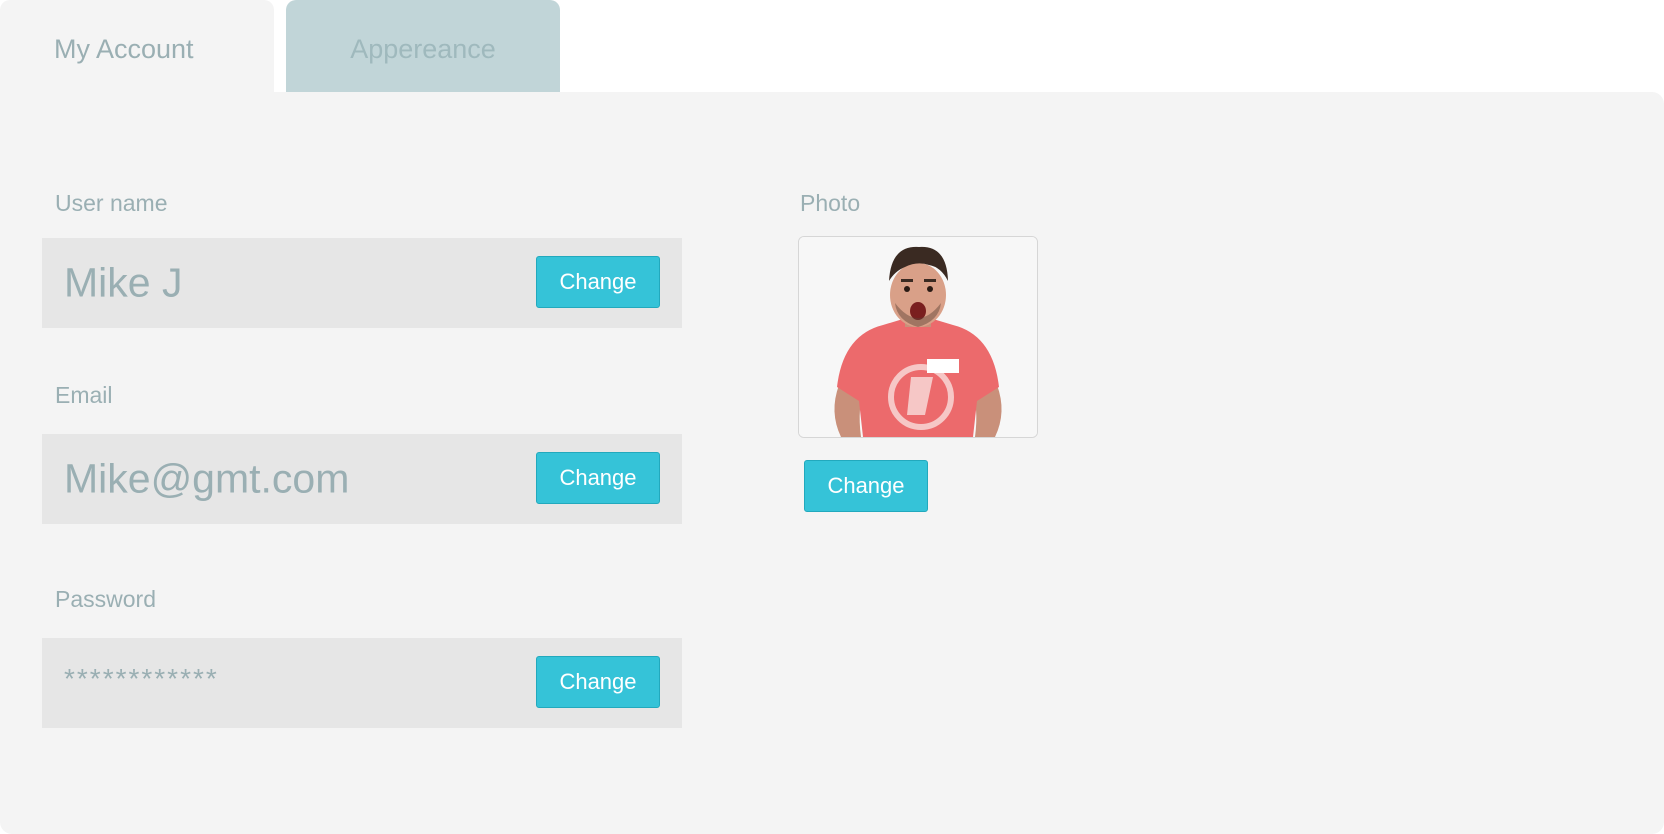  Describe the element at coordinates (423, 49) in the screenshot. I see `tab-appereance-label: Appereance` at that location.